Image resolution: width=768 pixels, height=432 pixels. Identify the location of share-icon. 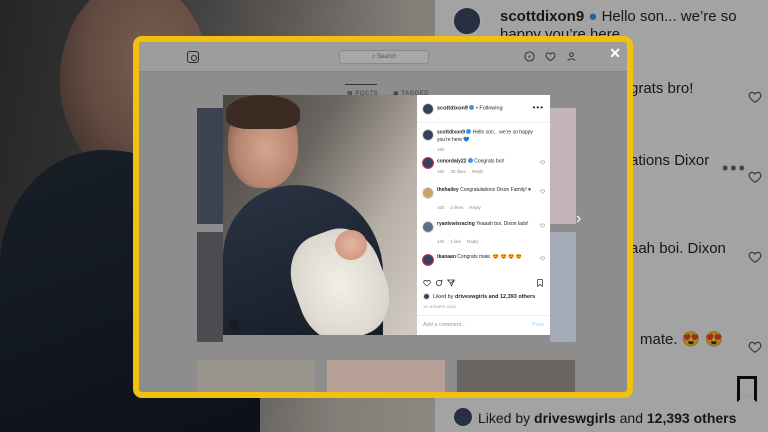
(451, 283).